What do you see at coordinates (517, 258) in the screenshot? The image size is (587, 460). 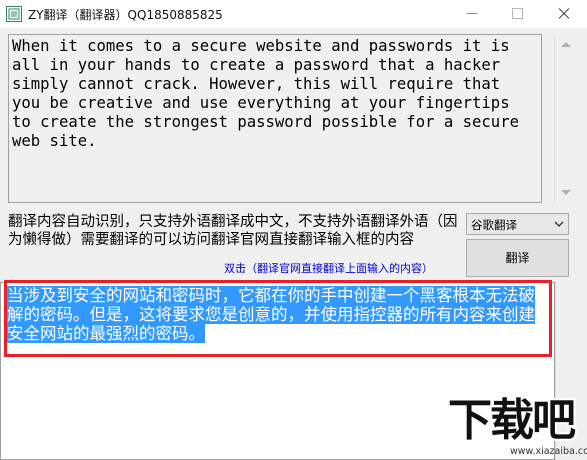 I see `translate-button: 翻译` at bounding box center [517, 258].